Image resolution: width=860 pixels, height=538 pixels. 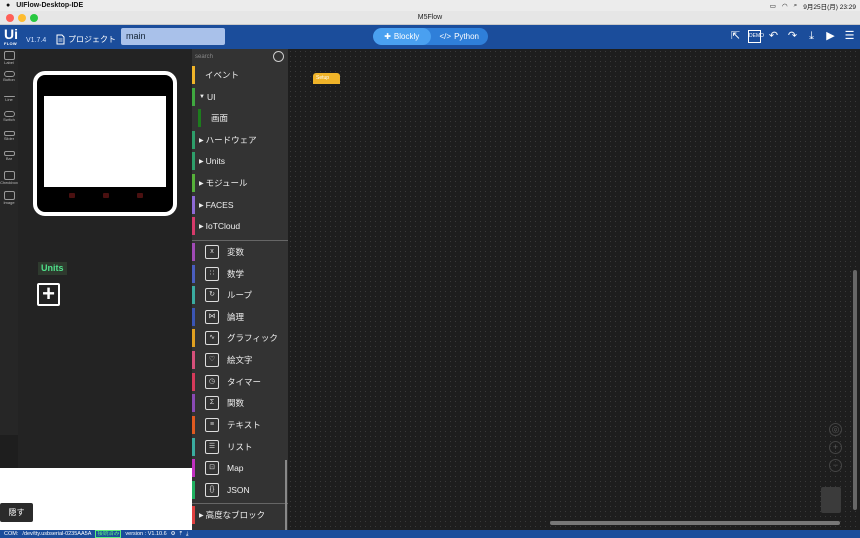 What do you see at coordinates (236, 57) in the screenshot?
I see `block-search-input: search` at bounding box center [236, 57].